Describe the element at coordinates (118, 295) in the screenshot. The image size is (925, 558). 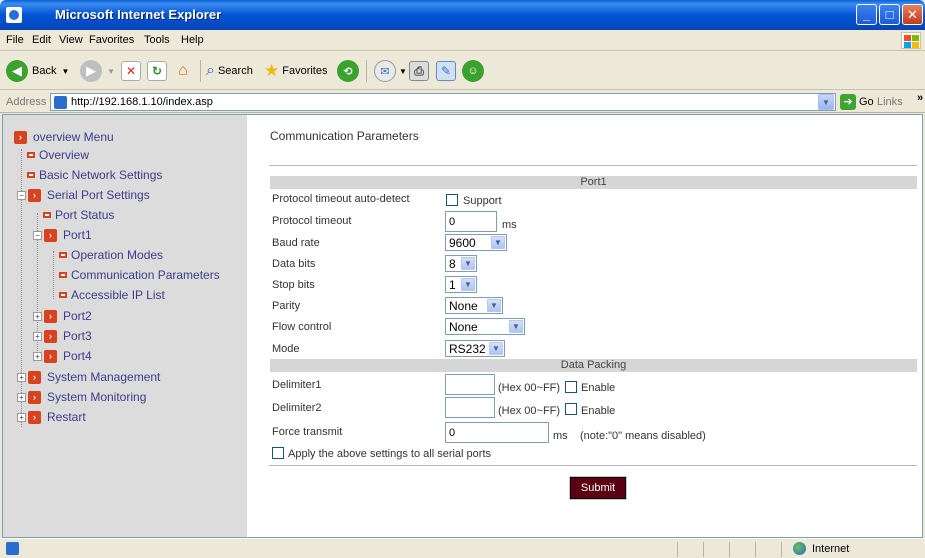
I see `sidebar-item-label: Accessible IP List` at that location.